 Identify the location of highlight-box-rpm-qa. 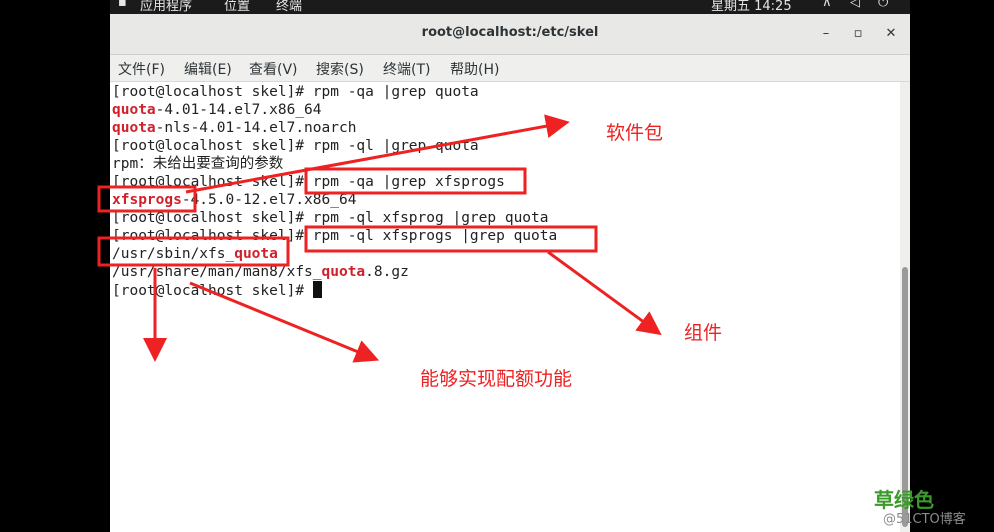
(415, 181).